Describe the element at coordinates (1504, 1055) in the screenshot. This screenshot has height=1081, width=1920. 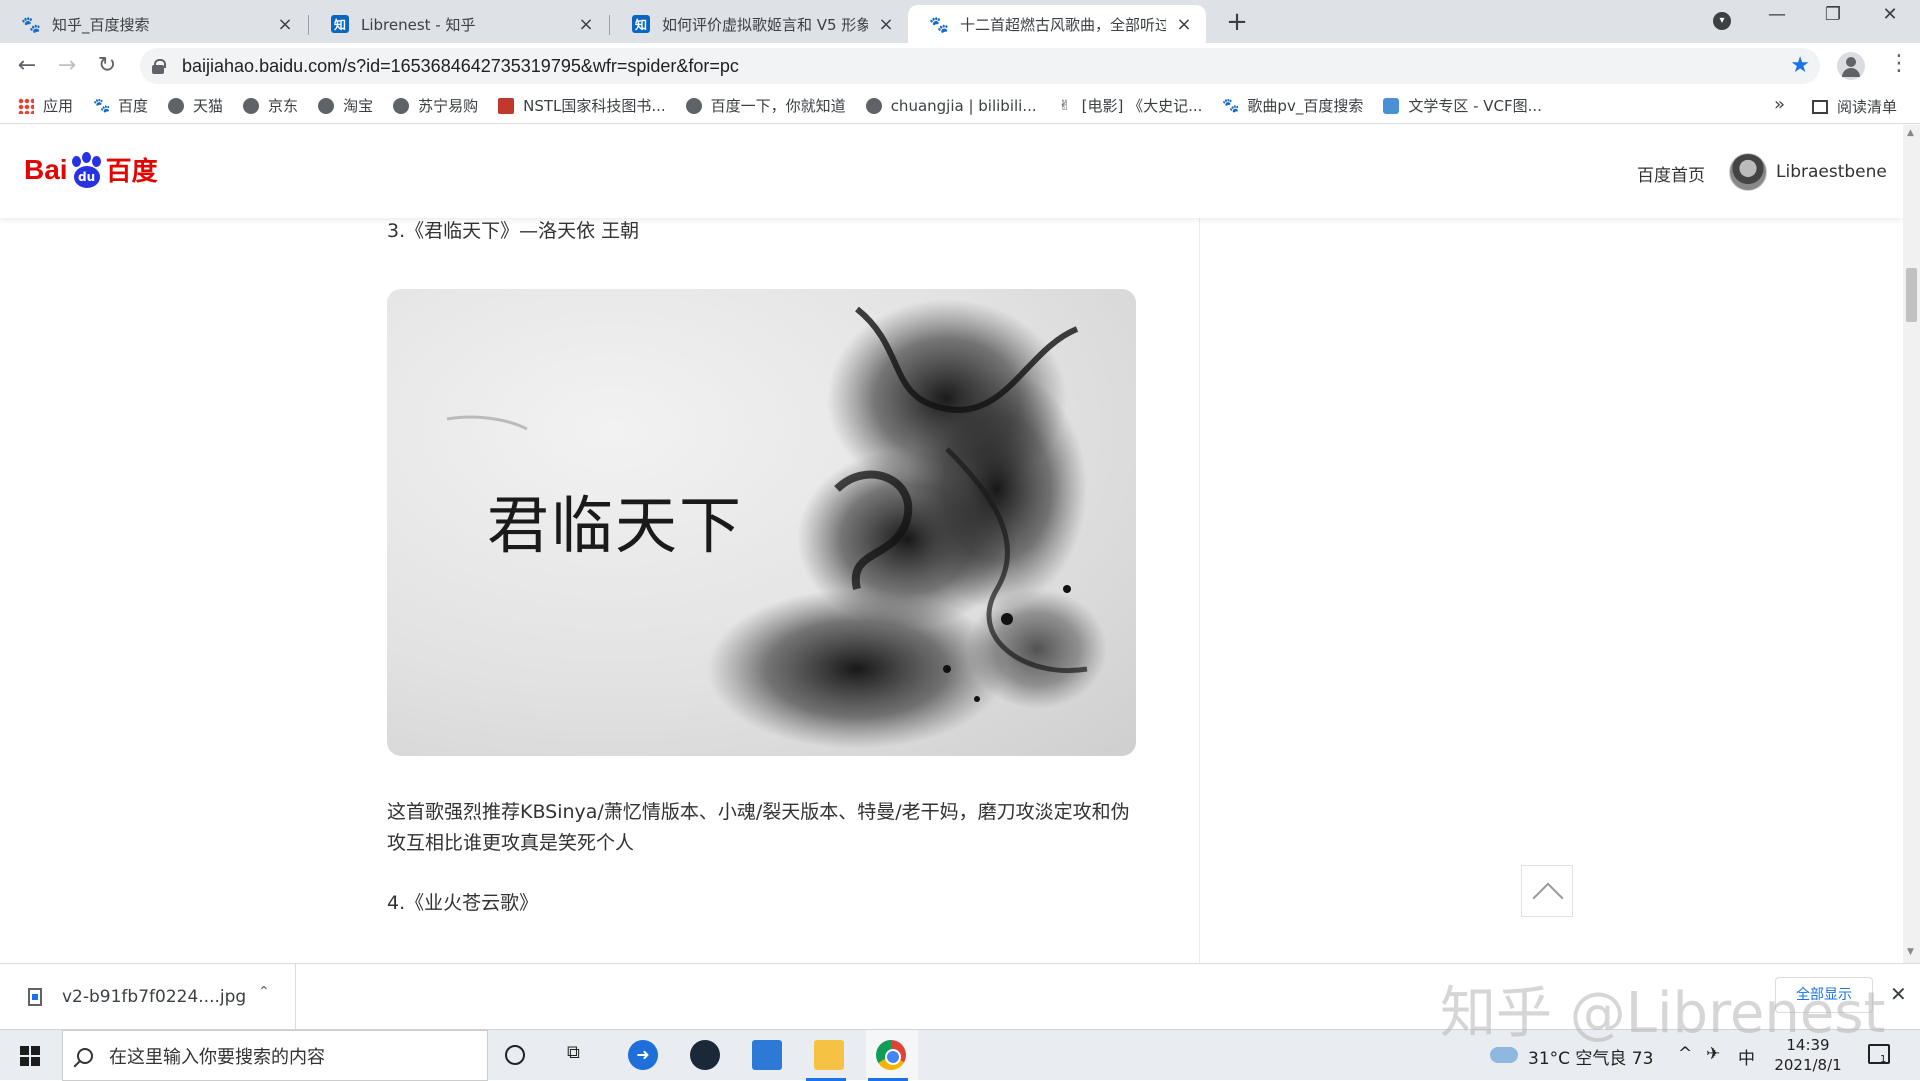
I see `weather-cloud-icon` at that location.